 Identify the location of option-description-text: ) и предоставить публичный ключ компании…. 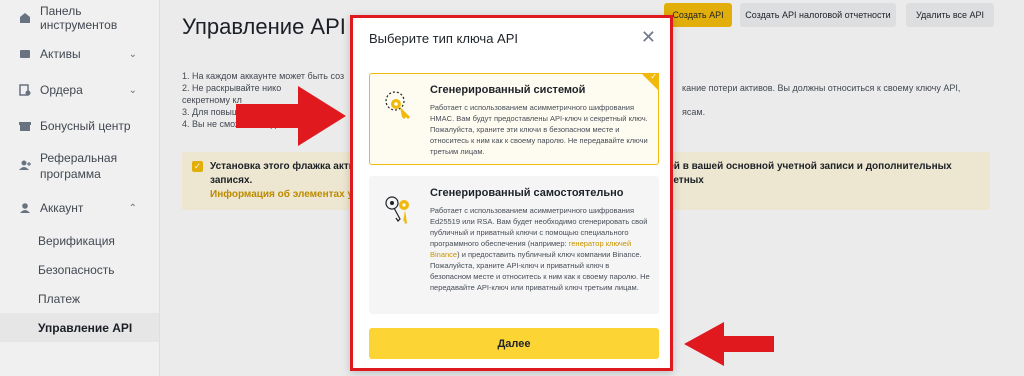
(540, 271).